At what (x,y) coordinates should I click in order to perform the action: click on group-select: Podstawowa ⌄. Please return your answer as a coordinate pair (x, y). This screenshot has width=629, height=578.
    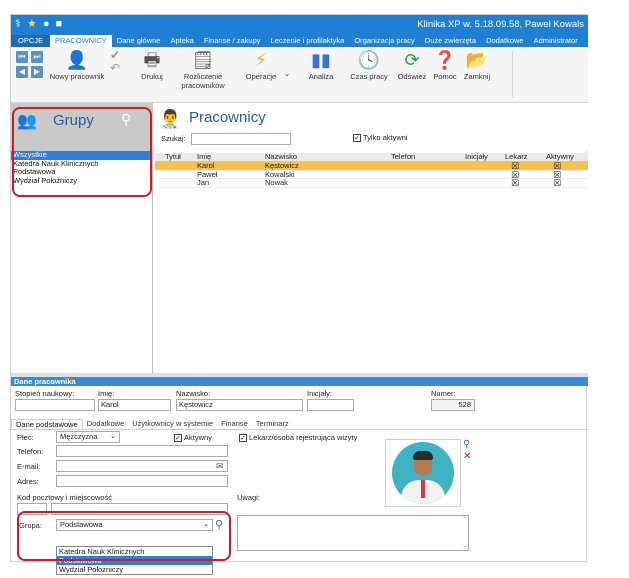
    Looking at the image, I should click on (134, 525).